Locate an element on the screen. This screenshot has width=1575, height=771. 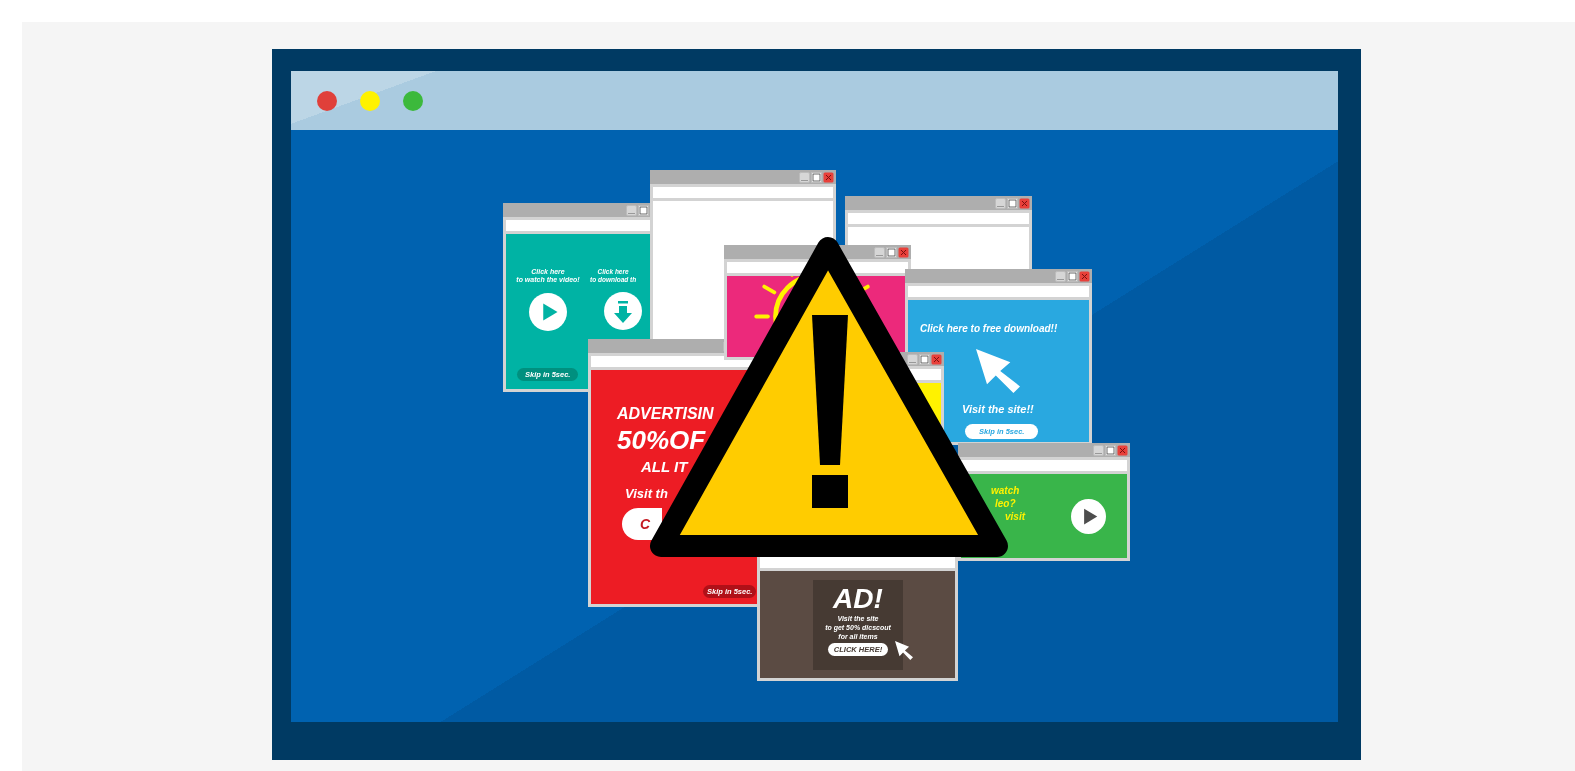
download-icon is located at coordinates (623, 310).